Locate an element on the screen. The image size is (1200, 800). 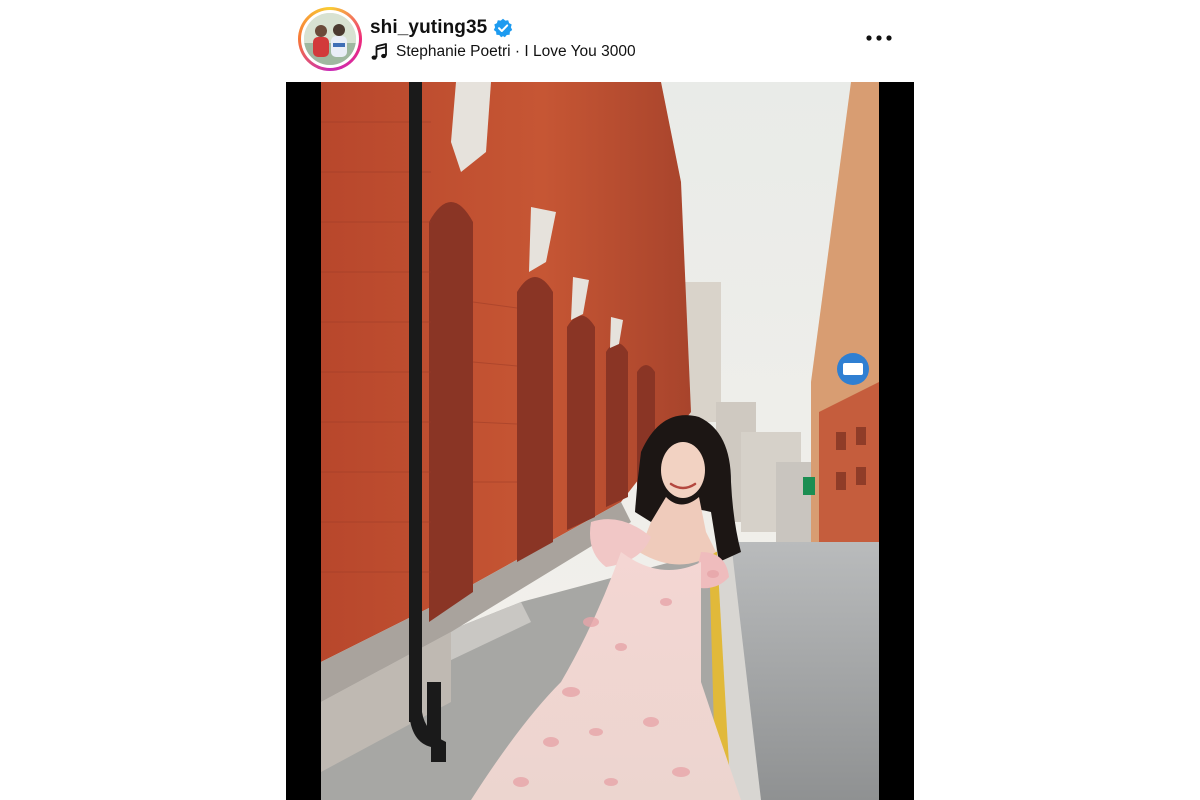
avatar is located at coordinates (330, 39).